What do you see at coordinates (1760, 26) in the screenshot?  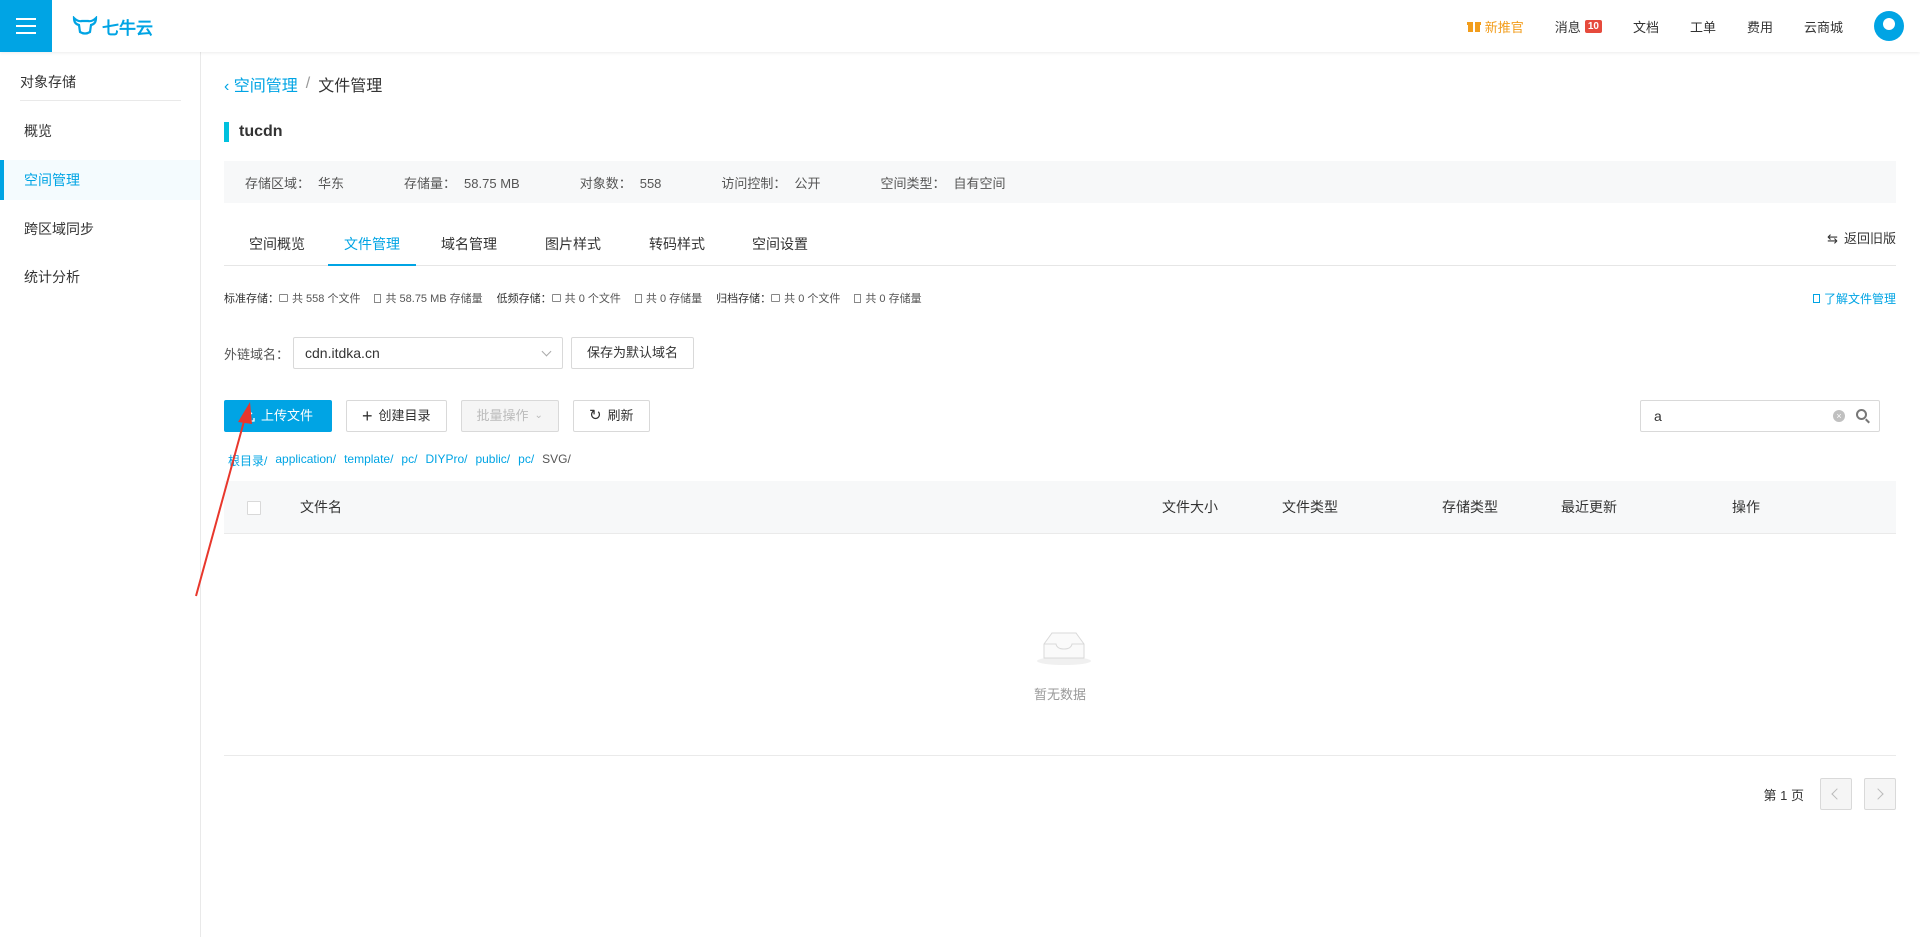 I see `billing-link: 费用` at bounding box center [1760, 26].